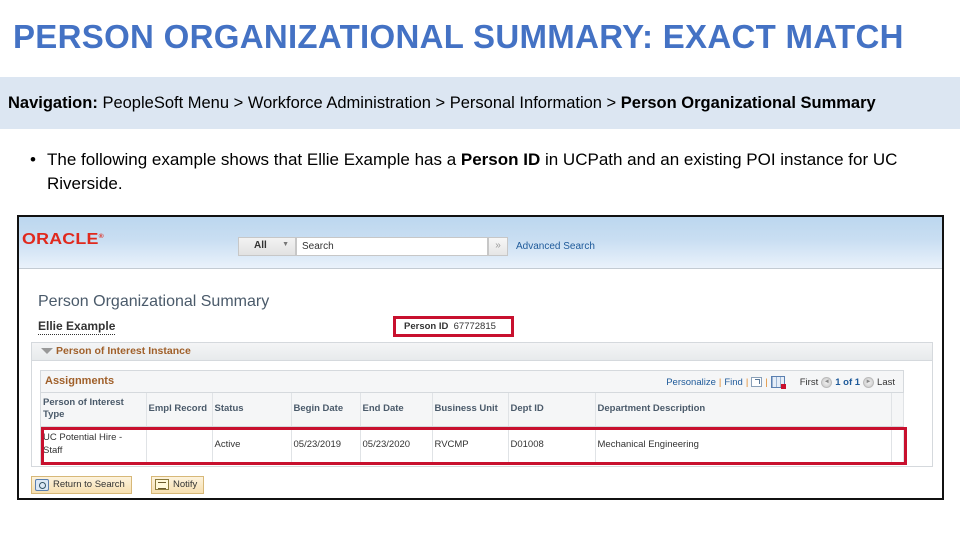 This screenshot has width=960, height=540. What do you see at coordinates (426, 326) in the screenshot?
I see `person-id-label: Person ID` at bounding box center [426, 326].